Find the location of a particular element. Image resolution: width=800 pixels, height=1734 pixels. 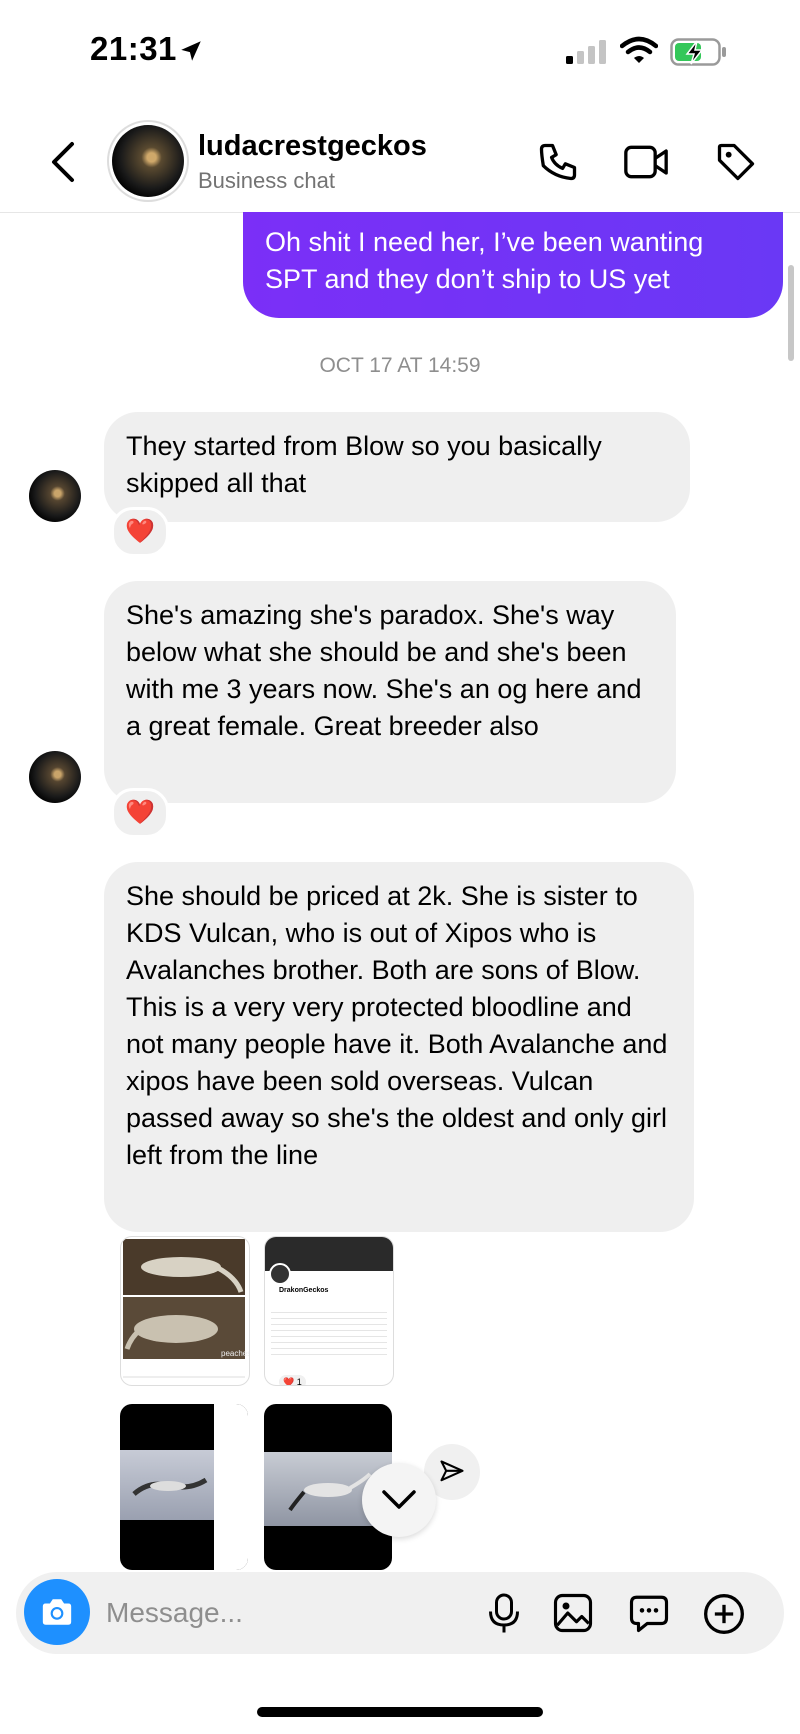

gecko-photo-tile: peaches is located at coordinates (185, 1311).